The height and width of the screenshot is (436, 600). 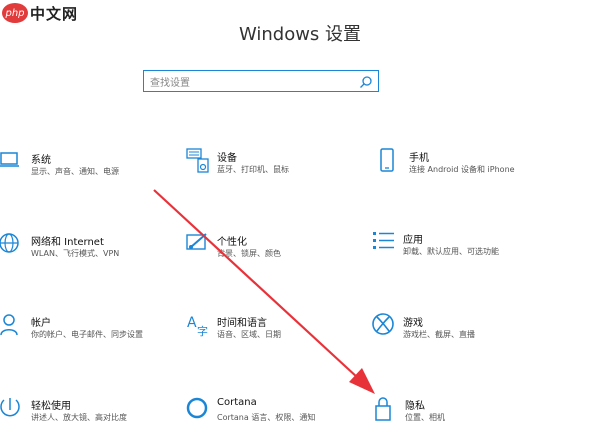 What do you see at coordinates (51, 406) in the screenshot?
I see `tile-name: 轻松使用` at bounding box center [51, 406].